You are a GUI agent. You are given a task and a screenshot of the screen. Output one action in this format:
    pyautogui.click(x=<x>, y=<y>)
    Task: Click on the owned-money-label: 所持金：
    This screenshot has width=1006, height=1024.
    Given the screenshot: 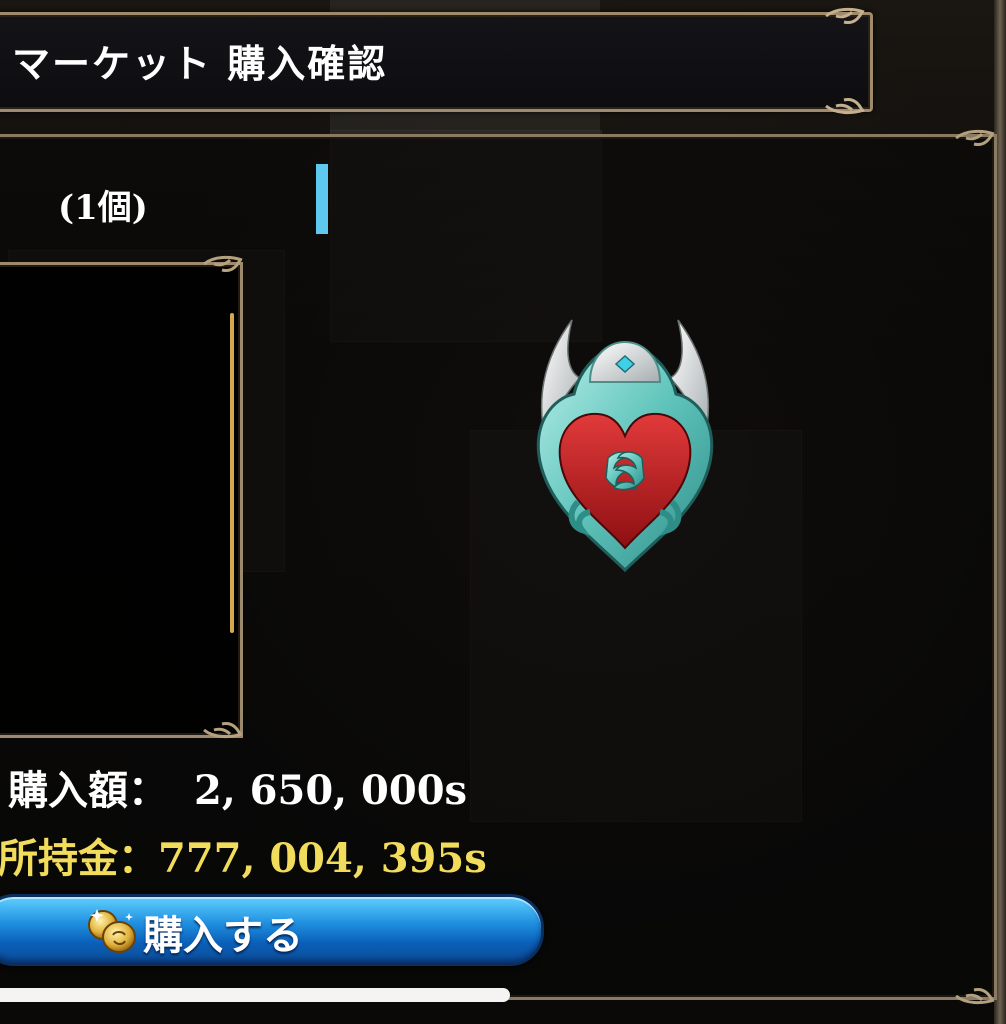 What is the action you would take?
    pyautogui.click(x=79, y=858)
    